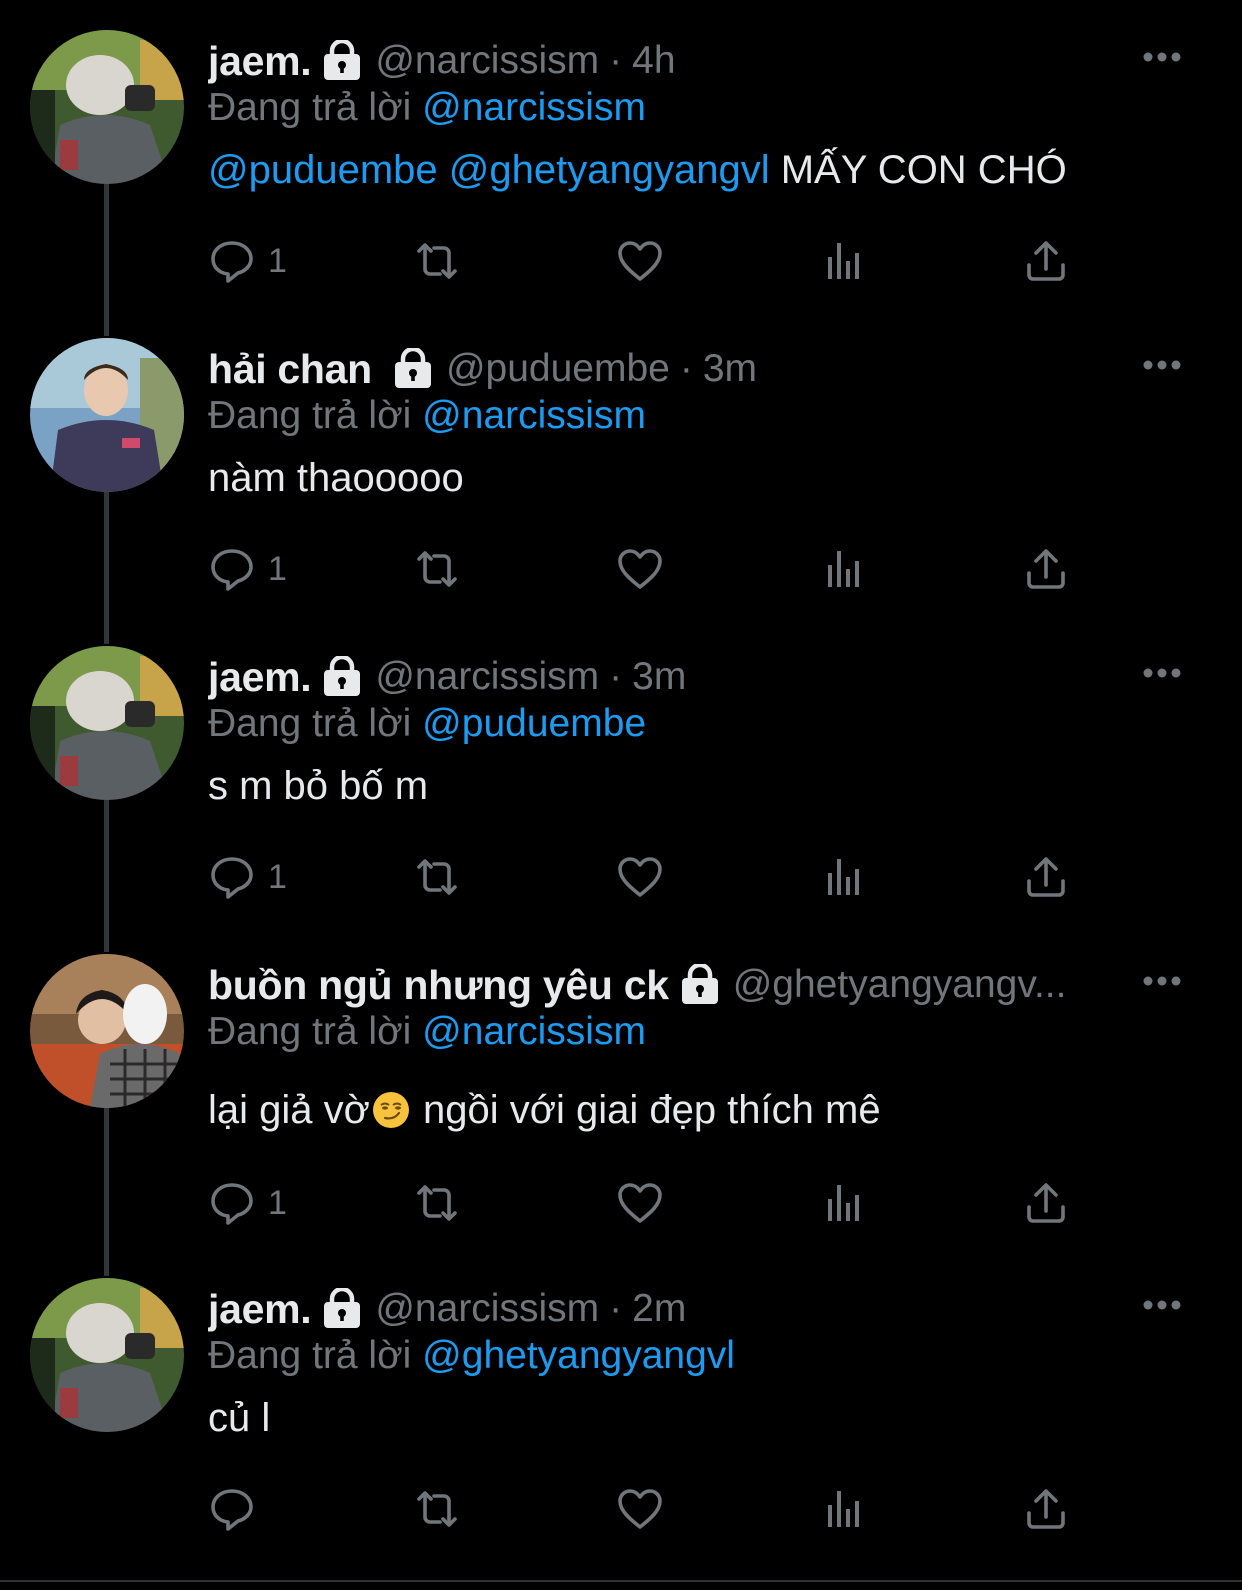  I want to click on display-name: hải chan, so click(290, 369).